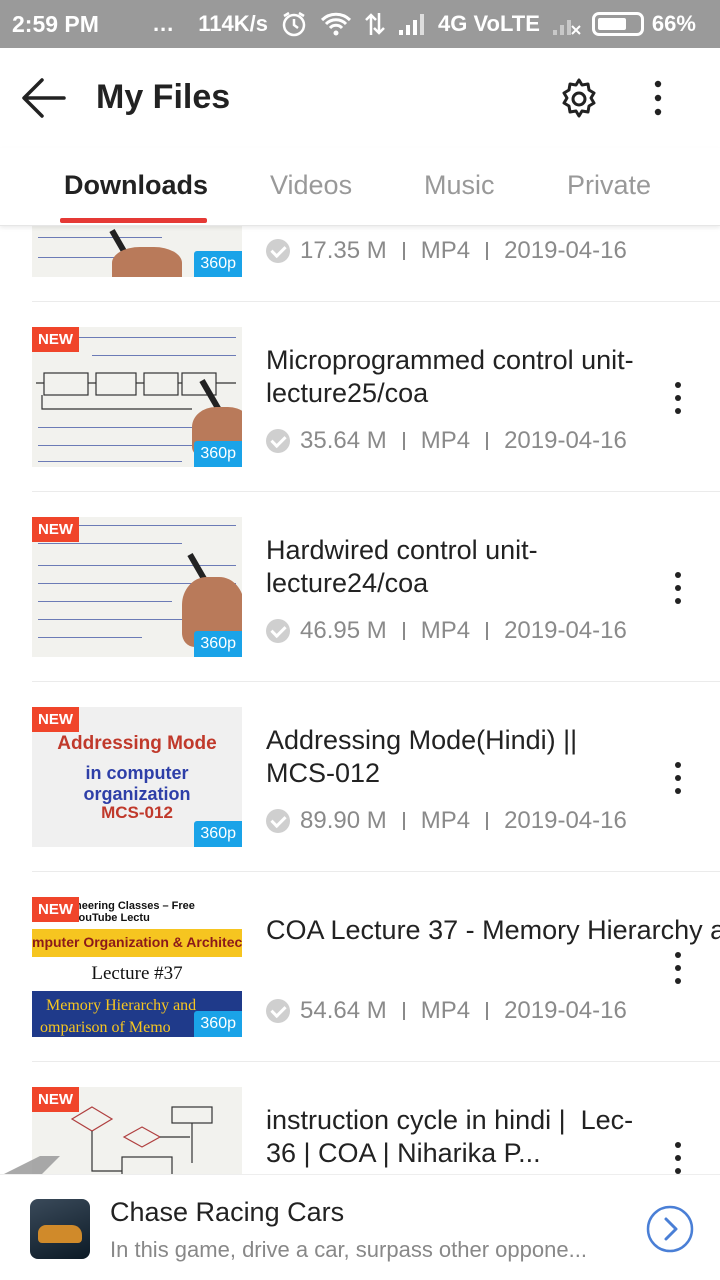 This screenshot has height=1280, width=720. Describe the element at coordinates (137, 1130) in the screenshot. I see `video-thumbnail: NEW` at that location.